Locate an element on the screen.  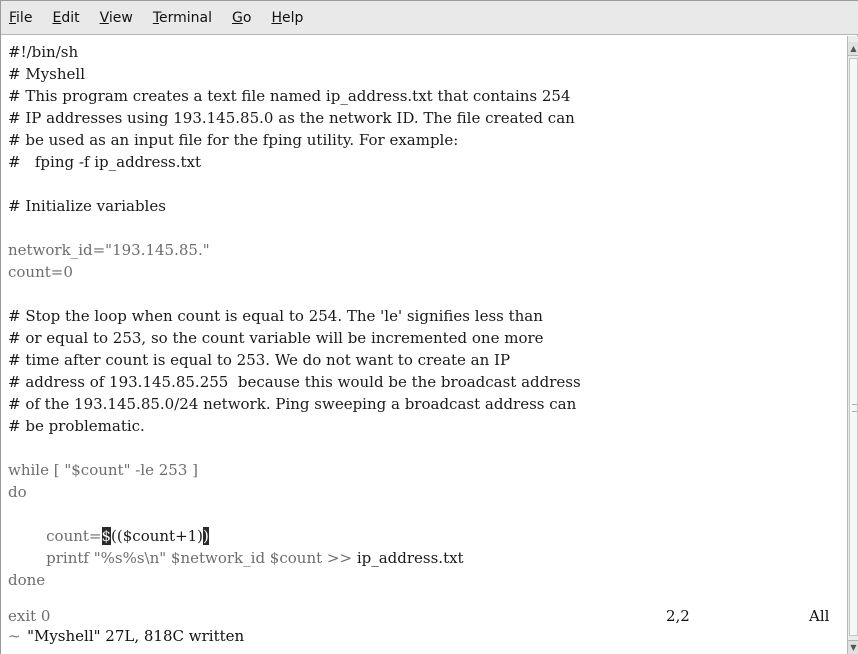
cursor-position: 2,2 is located at coordinates (678, 616).